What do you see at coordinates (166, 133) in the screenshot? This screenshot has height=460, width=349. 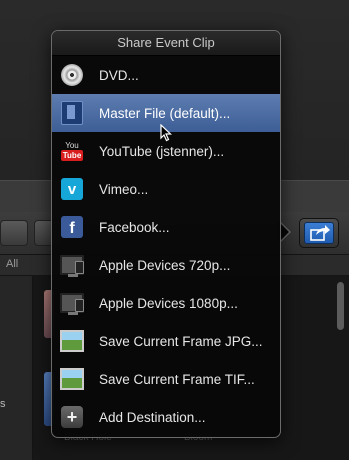 I see `mouse-cursor-icon` at bounding box center [166, 133].